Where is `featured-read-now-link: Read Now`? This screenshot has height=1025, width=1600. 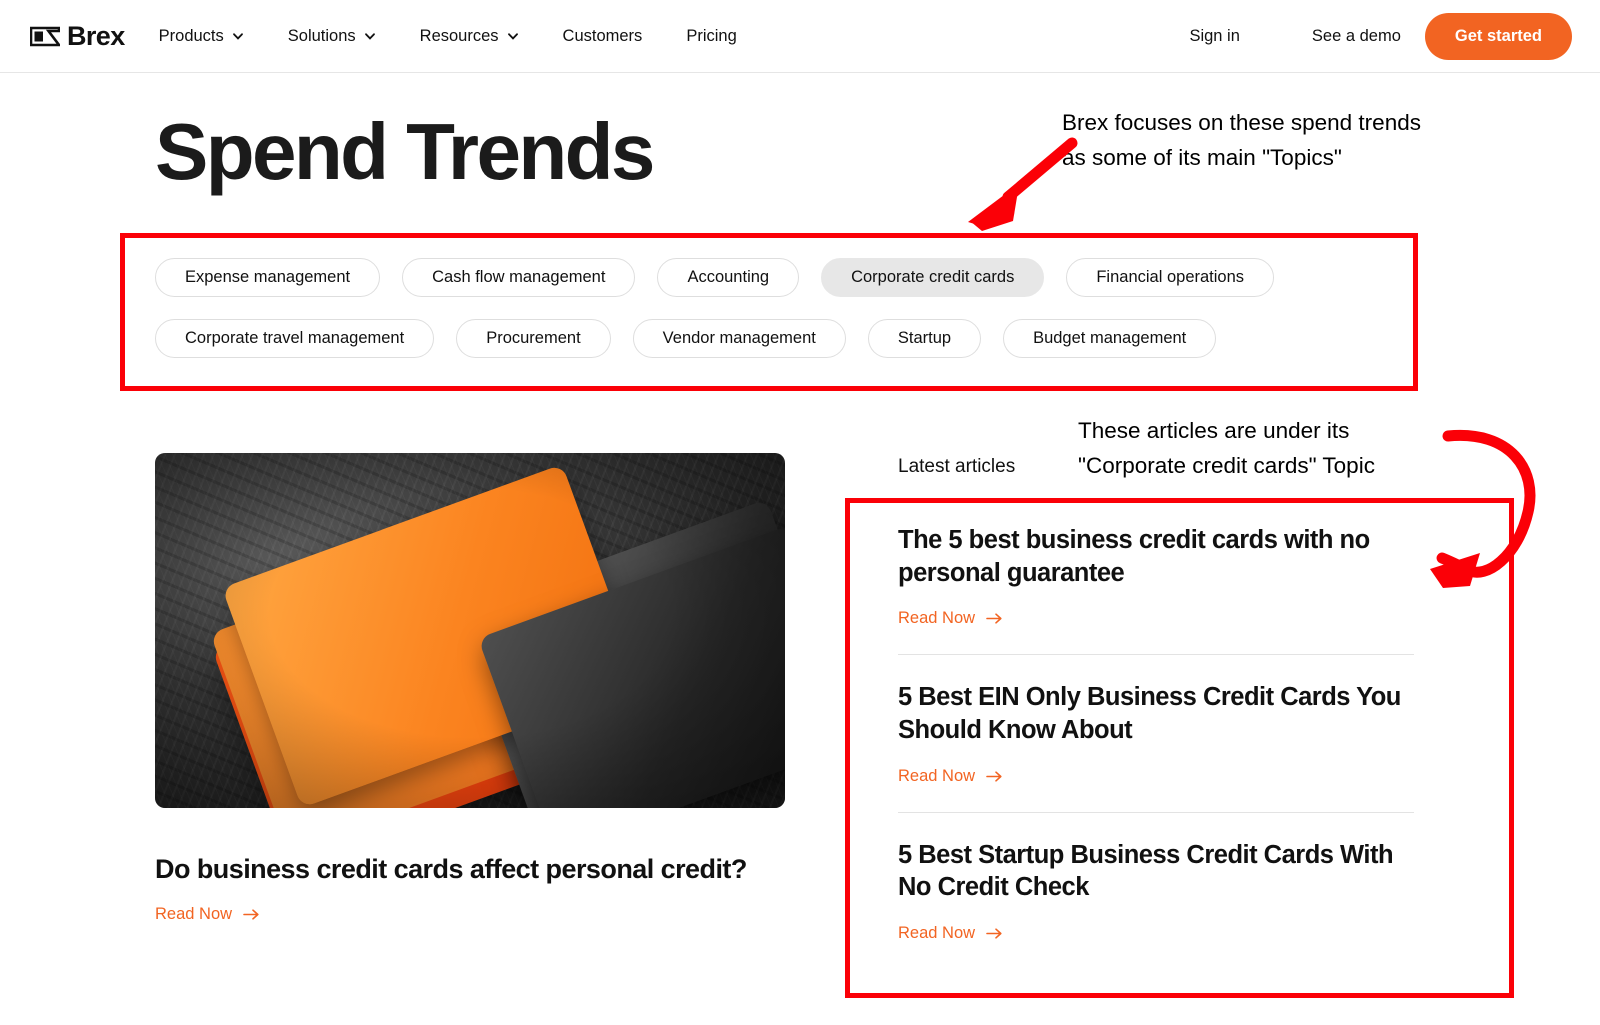
featured-read-now-link: Read Now is located at coordinates (207, 914).